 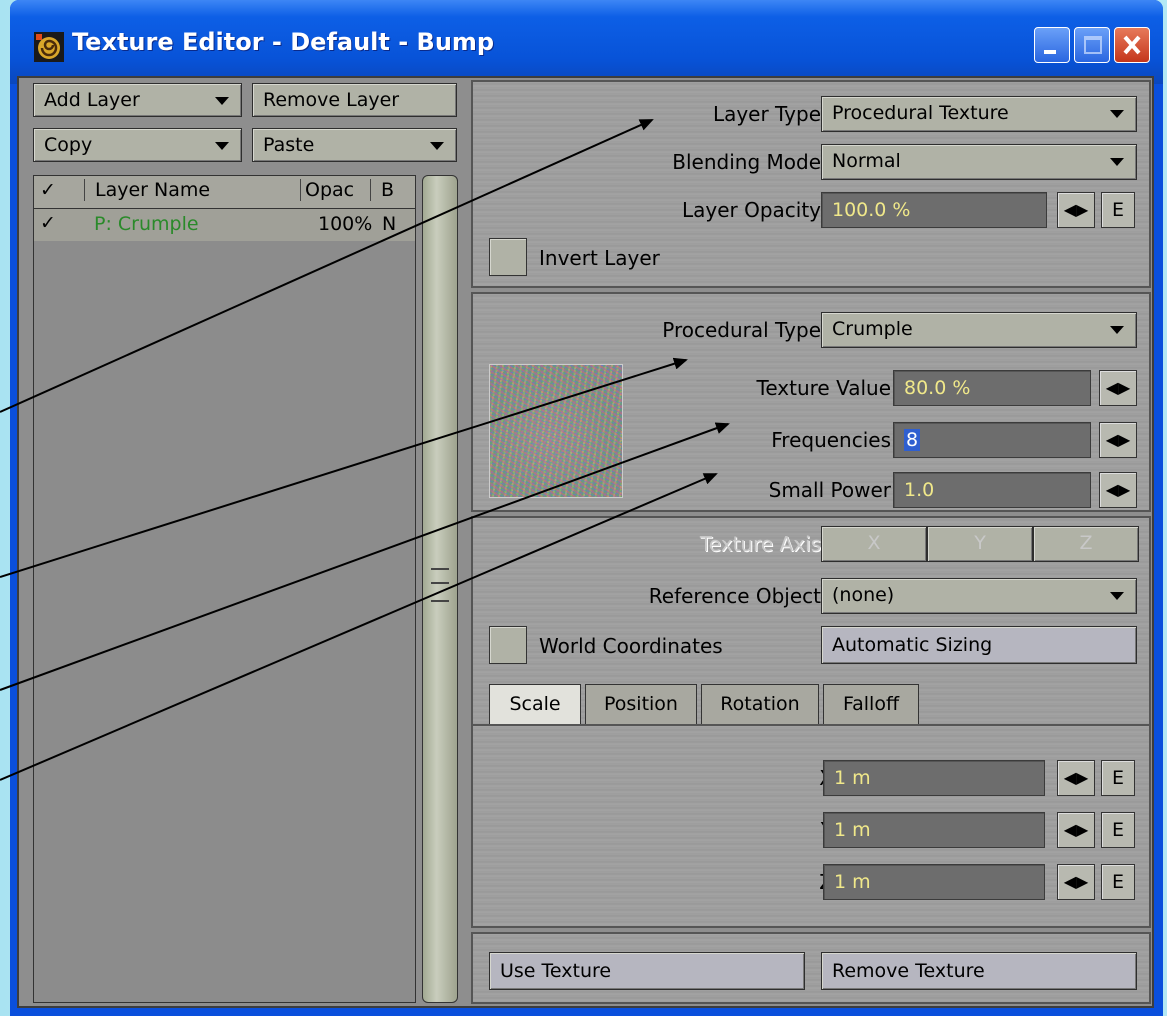 I want to click on remove-texture-button: Remove Texture, so click(x=979, y=971).